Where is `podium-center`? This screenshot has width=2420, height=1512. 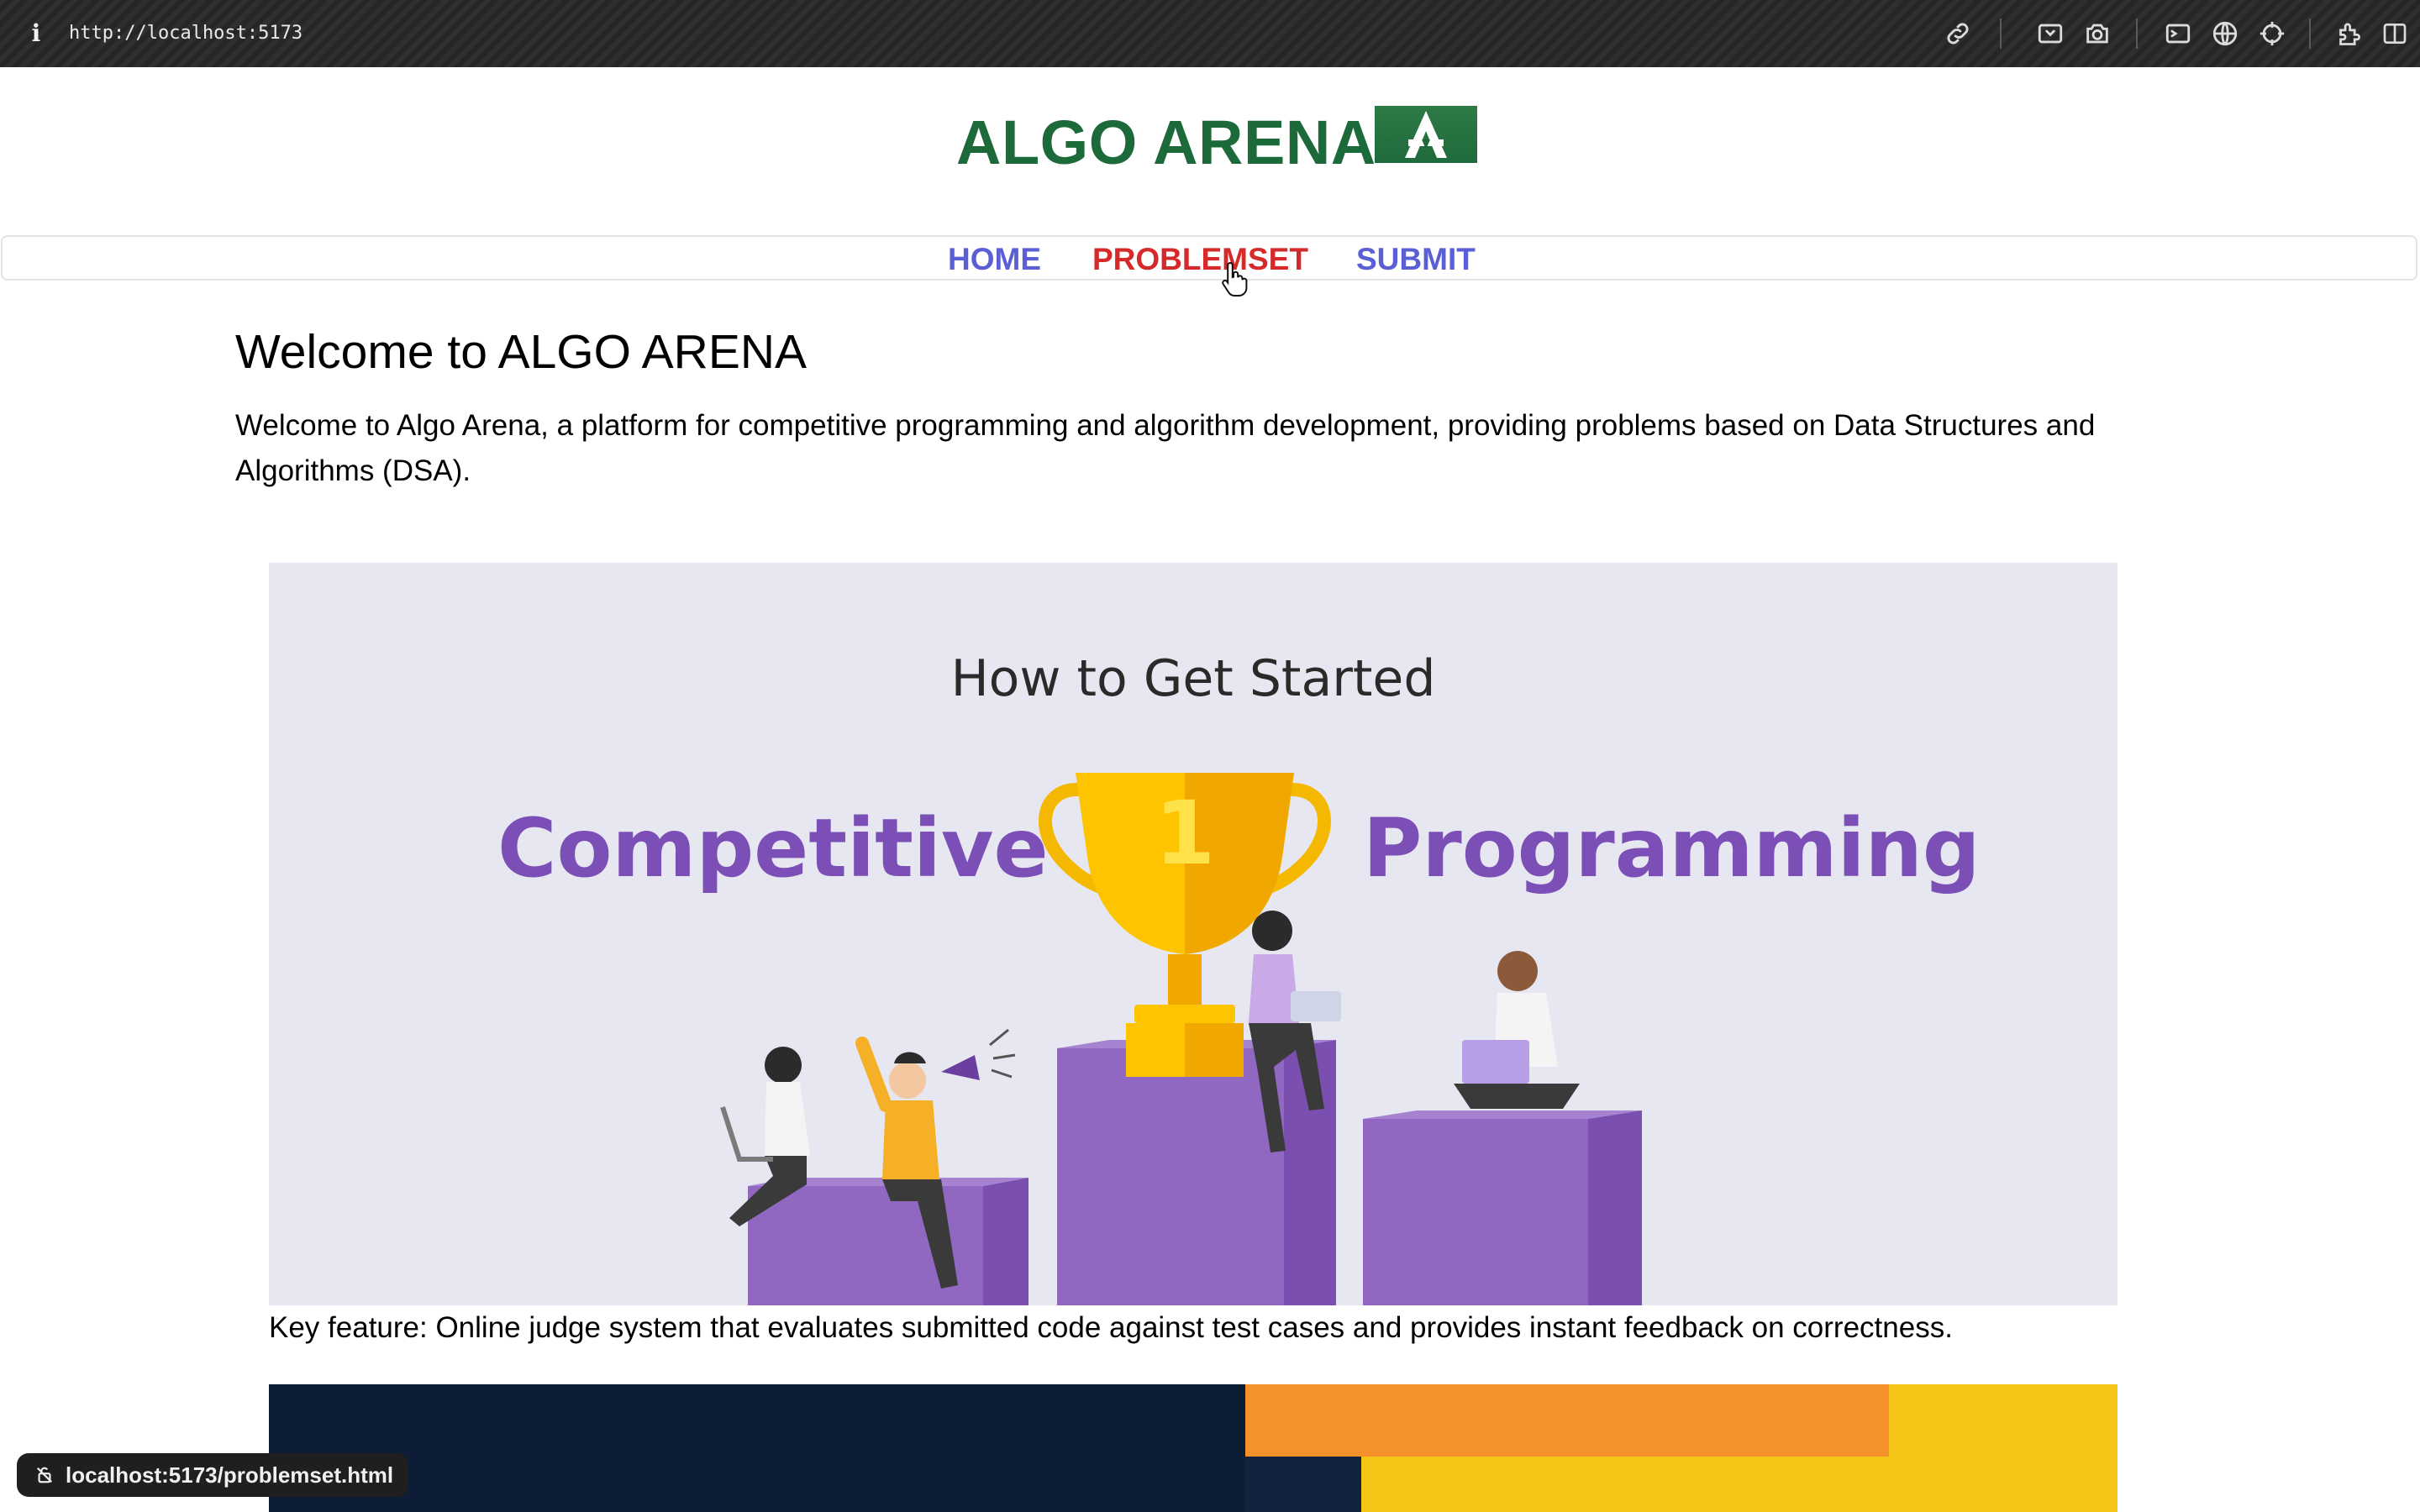
podium-center is located at coordinates (1196, 1172).